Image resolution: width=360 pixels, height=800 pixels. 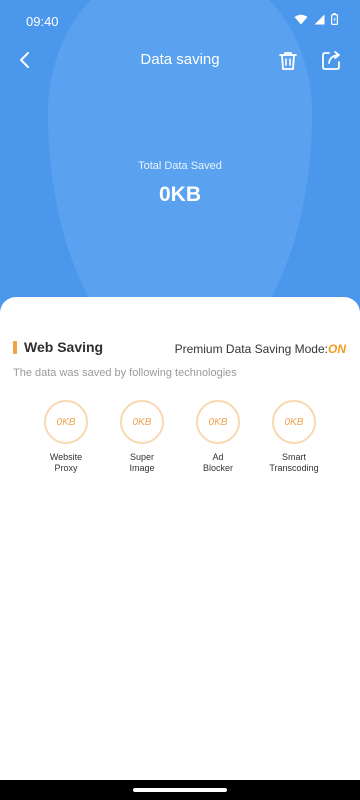 I want to click on section-marker, so click(x=15, y=347).